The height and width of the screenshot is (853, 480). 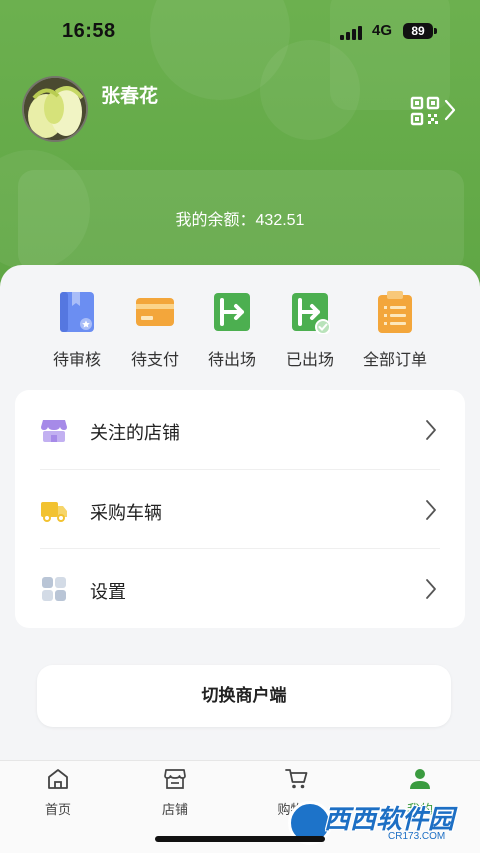 I want to click on tab-home: 首页, so click(x=58, y=791).